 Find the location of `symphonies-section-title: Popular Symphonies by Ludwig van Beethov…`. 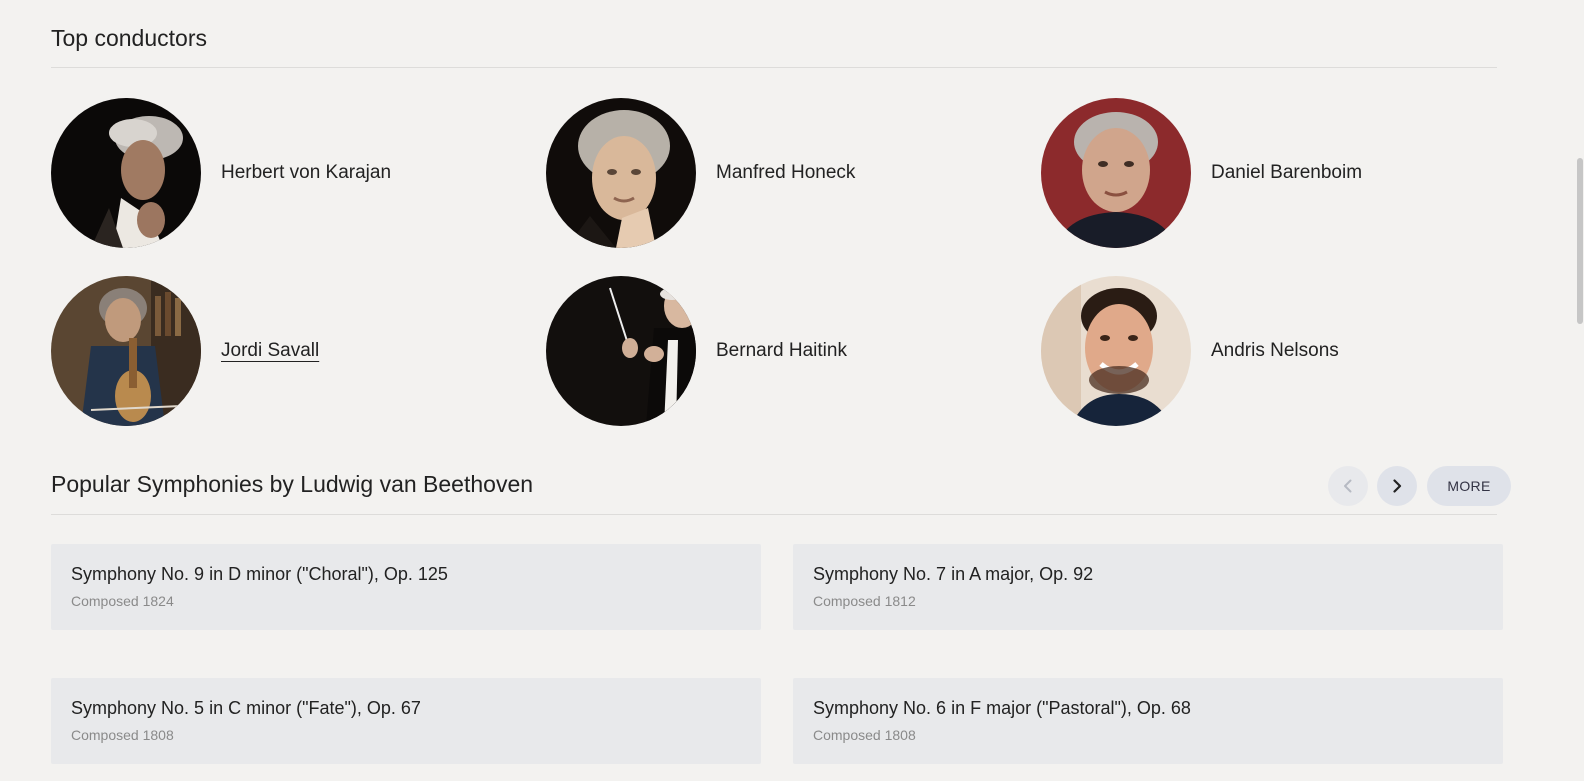

symphonies-section-title: Popular Symphonies by Ludwig van Beethov… is located at coordinates (292, 484).